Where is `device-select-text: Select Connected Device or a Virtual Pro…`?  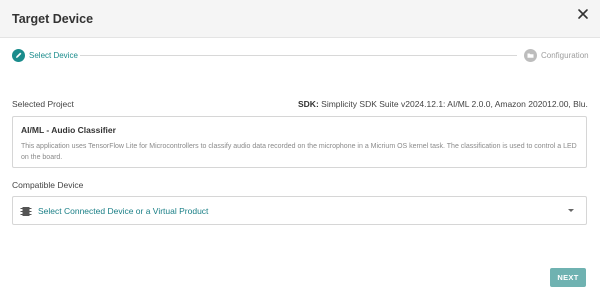 device-select-text: Select Connected Device or a Virtual Pro… is located at coordinates (123, 211).